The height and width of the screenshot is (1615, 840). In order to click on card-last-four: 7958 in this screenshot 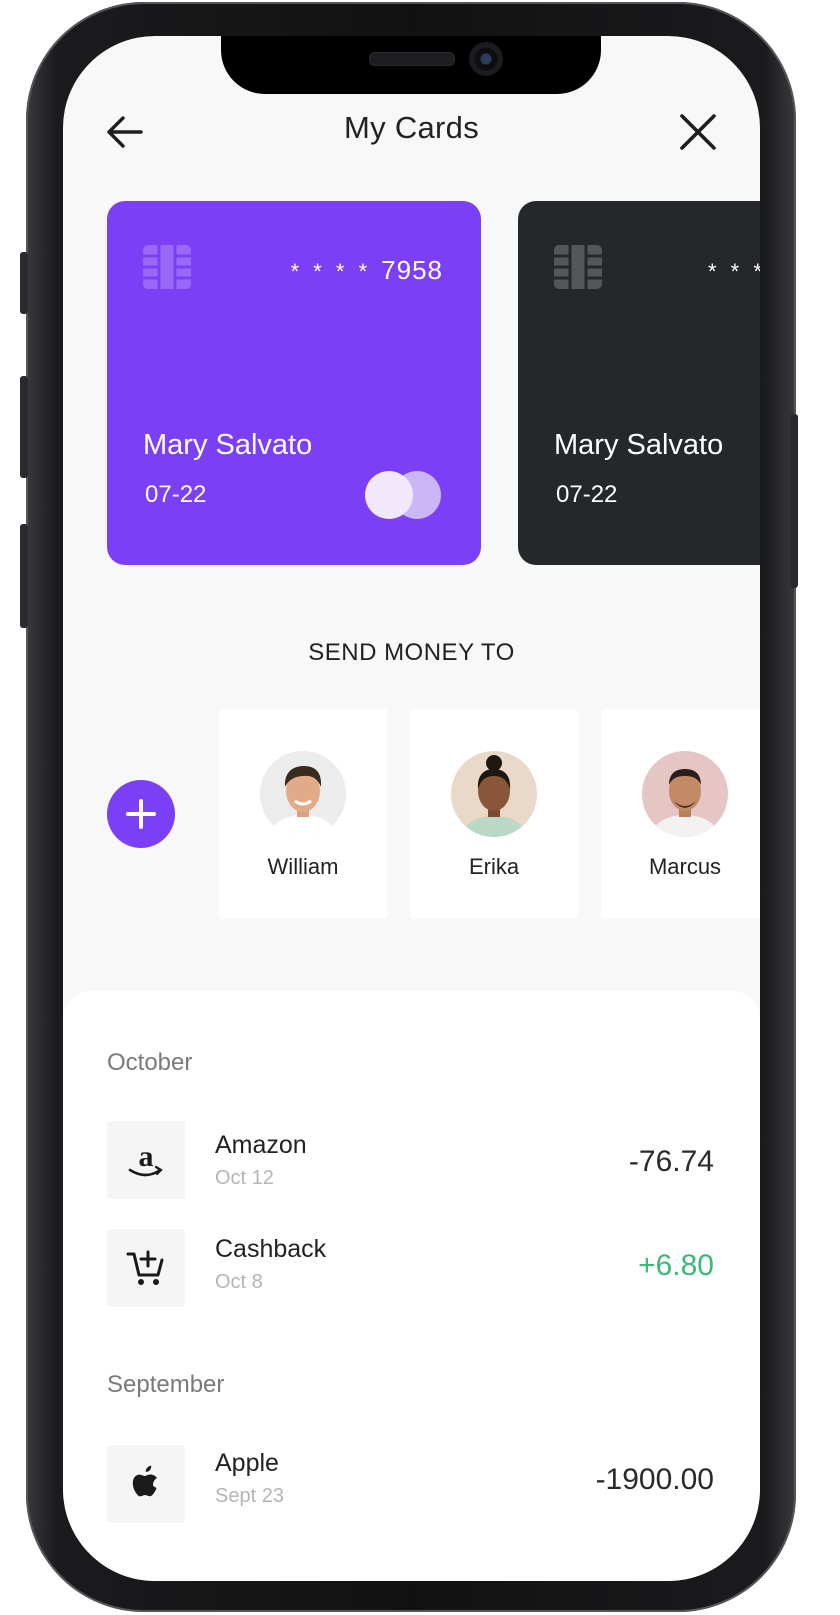, I will do `click(412, 270)`.